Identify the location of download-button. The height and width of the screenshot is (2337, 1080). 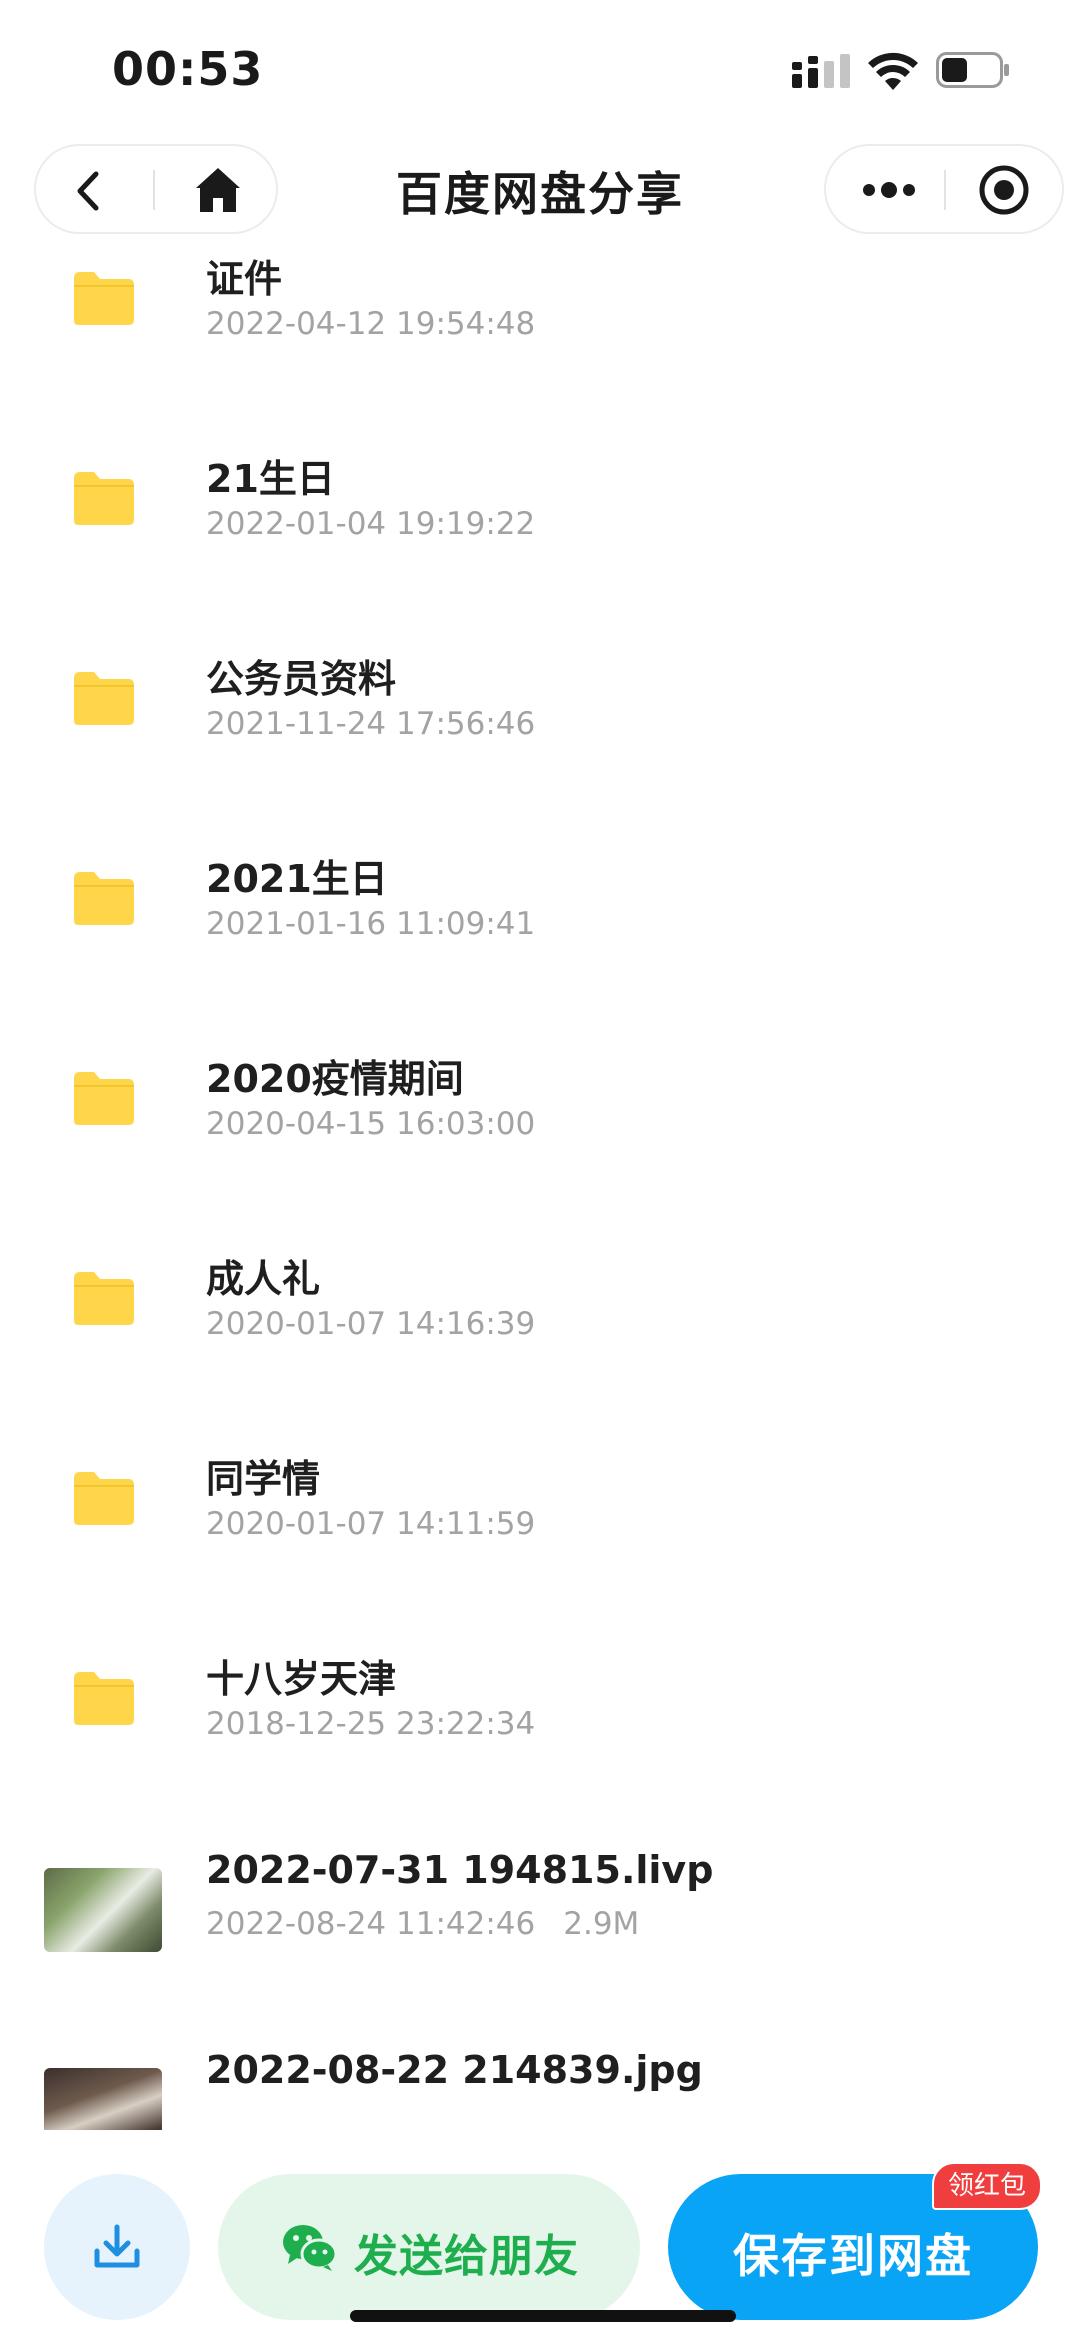
(117, 2247).